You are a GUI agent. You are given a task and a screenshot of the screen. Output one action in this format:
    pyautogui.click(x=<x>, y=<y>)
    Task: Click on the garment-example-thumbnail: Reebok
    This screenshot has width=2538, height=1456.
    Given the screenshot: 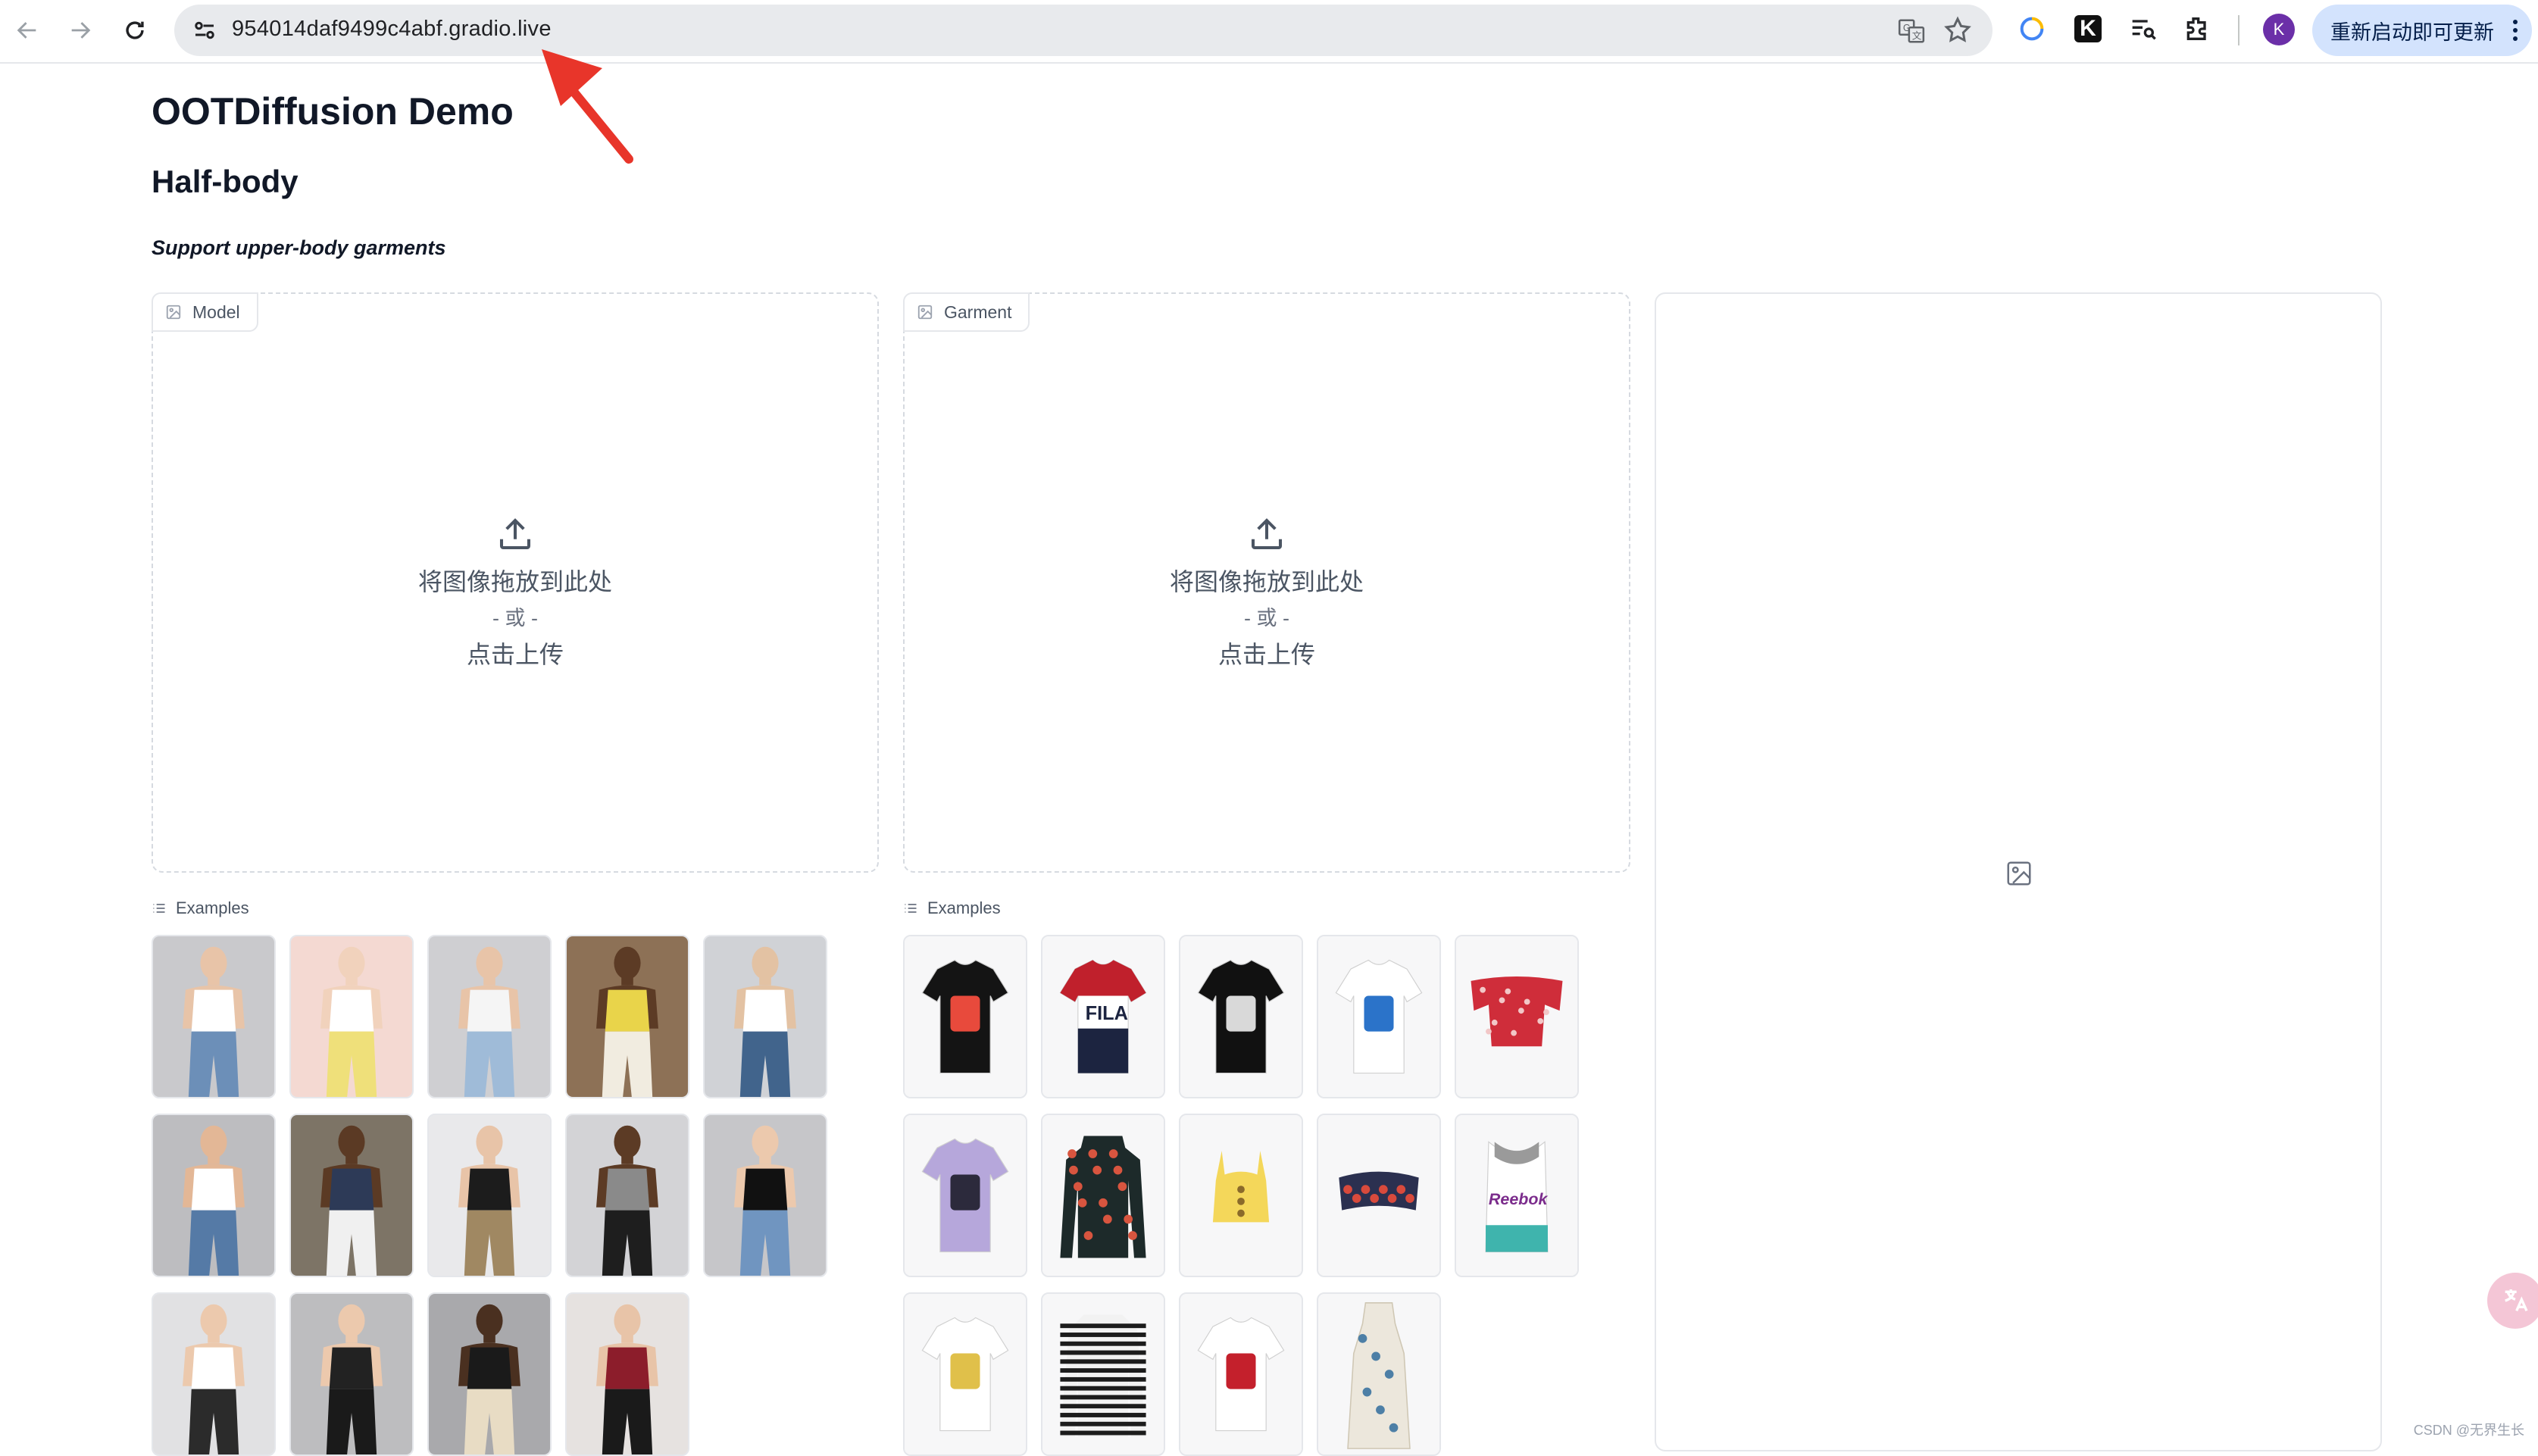 What is the action you would take?
    pyautogui.click(x=1517, y=1195)
    